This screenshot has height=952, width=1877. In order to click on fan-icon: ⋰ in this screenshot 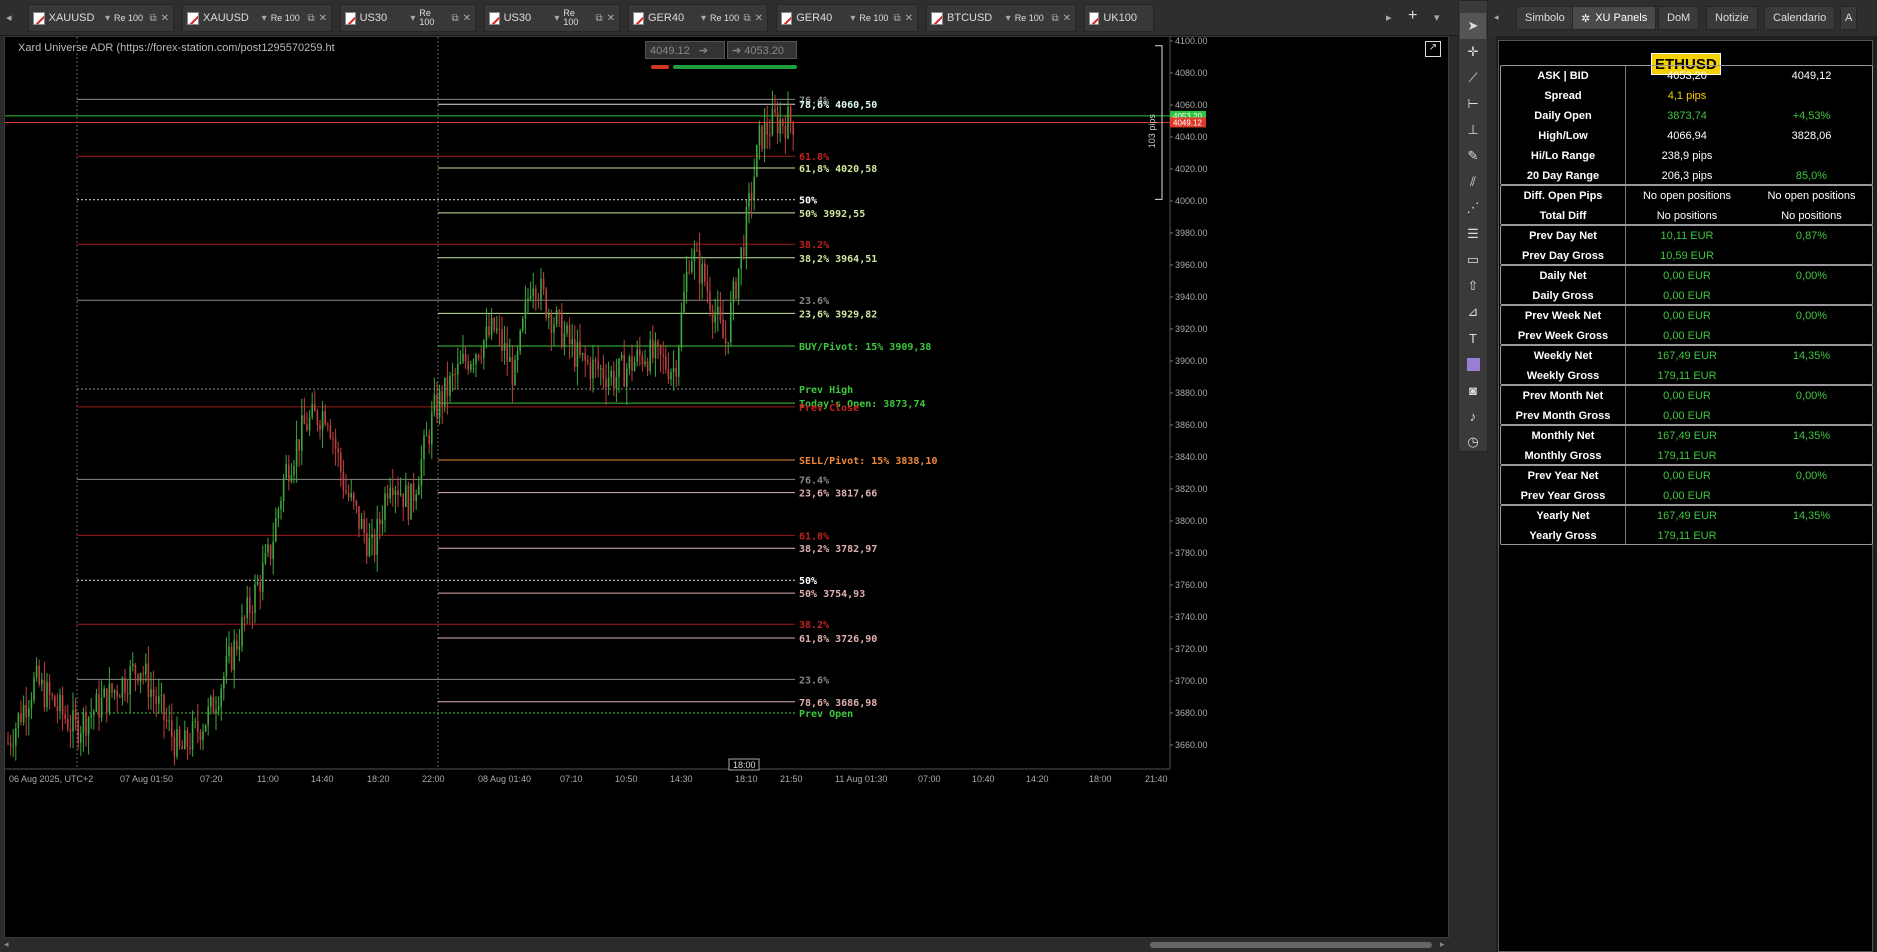, I will do `click(1473, 208)`.